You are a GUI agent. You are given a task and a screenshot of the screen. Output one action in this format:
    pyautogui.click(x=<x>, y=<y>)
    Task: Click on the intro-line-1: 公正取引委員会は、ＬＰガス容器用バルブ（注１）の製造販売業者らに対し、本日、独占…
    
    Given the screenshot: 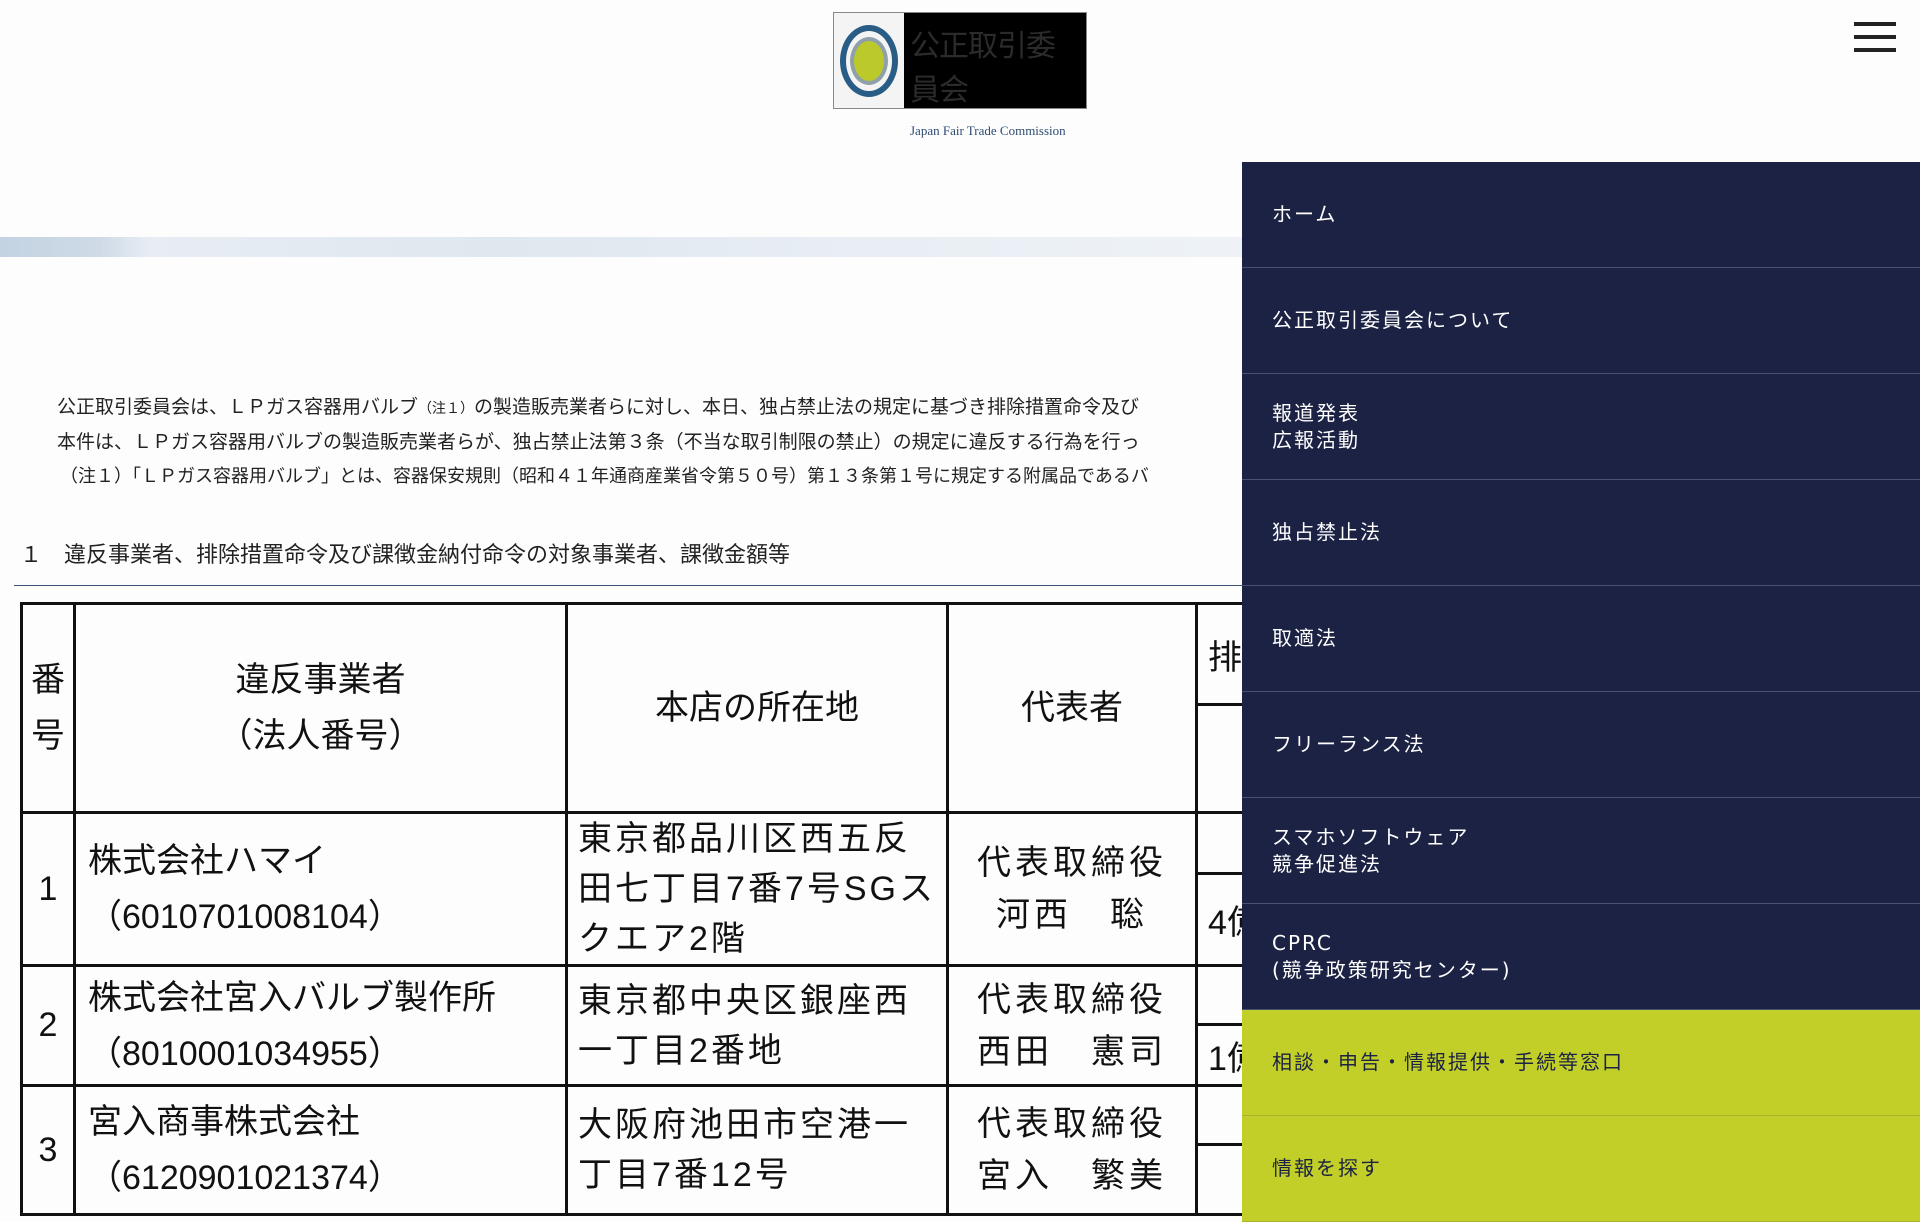 What is the action you would take?
    pyautogui.click(x=598, y=407)
    